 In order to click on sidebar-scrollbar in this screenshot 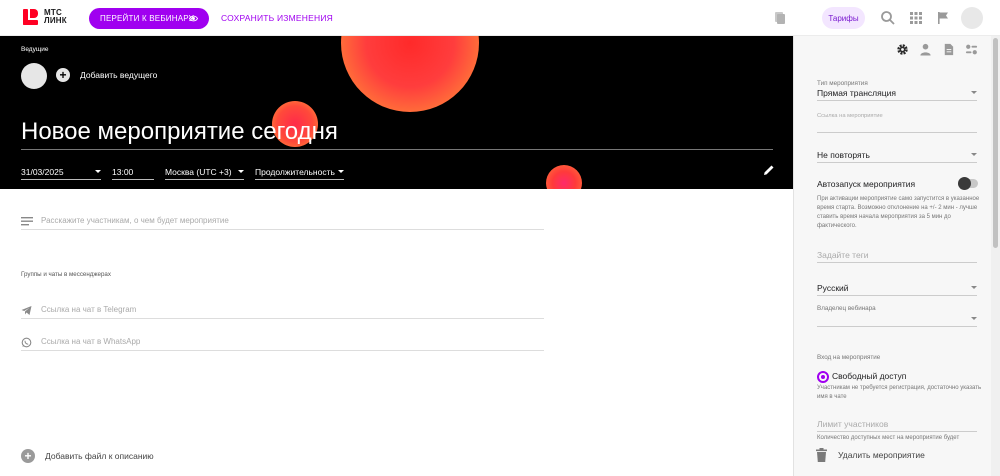, I will do `click(995, 256)`.